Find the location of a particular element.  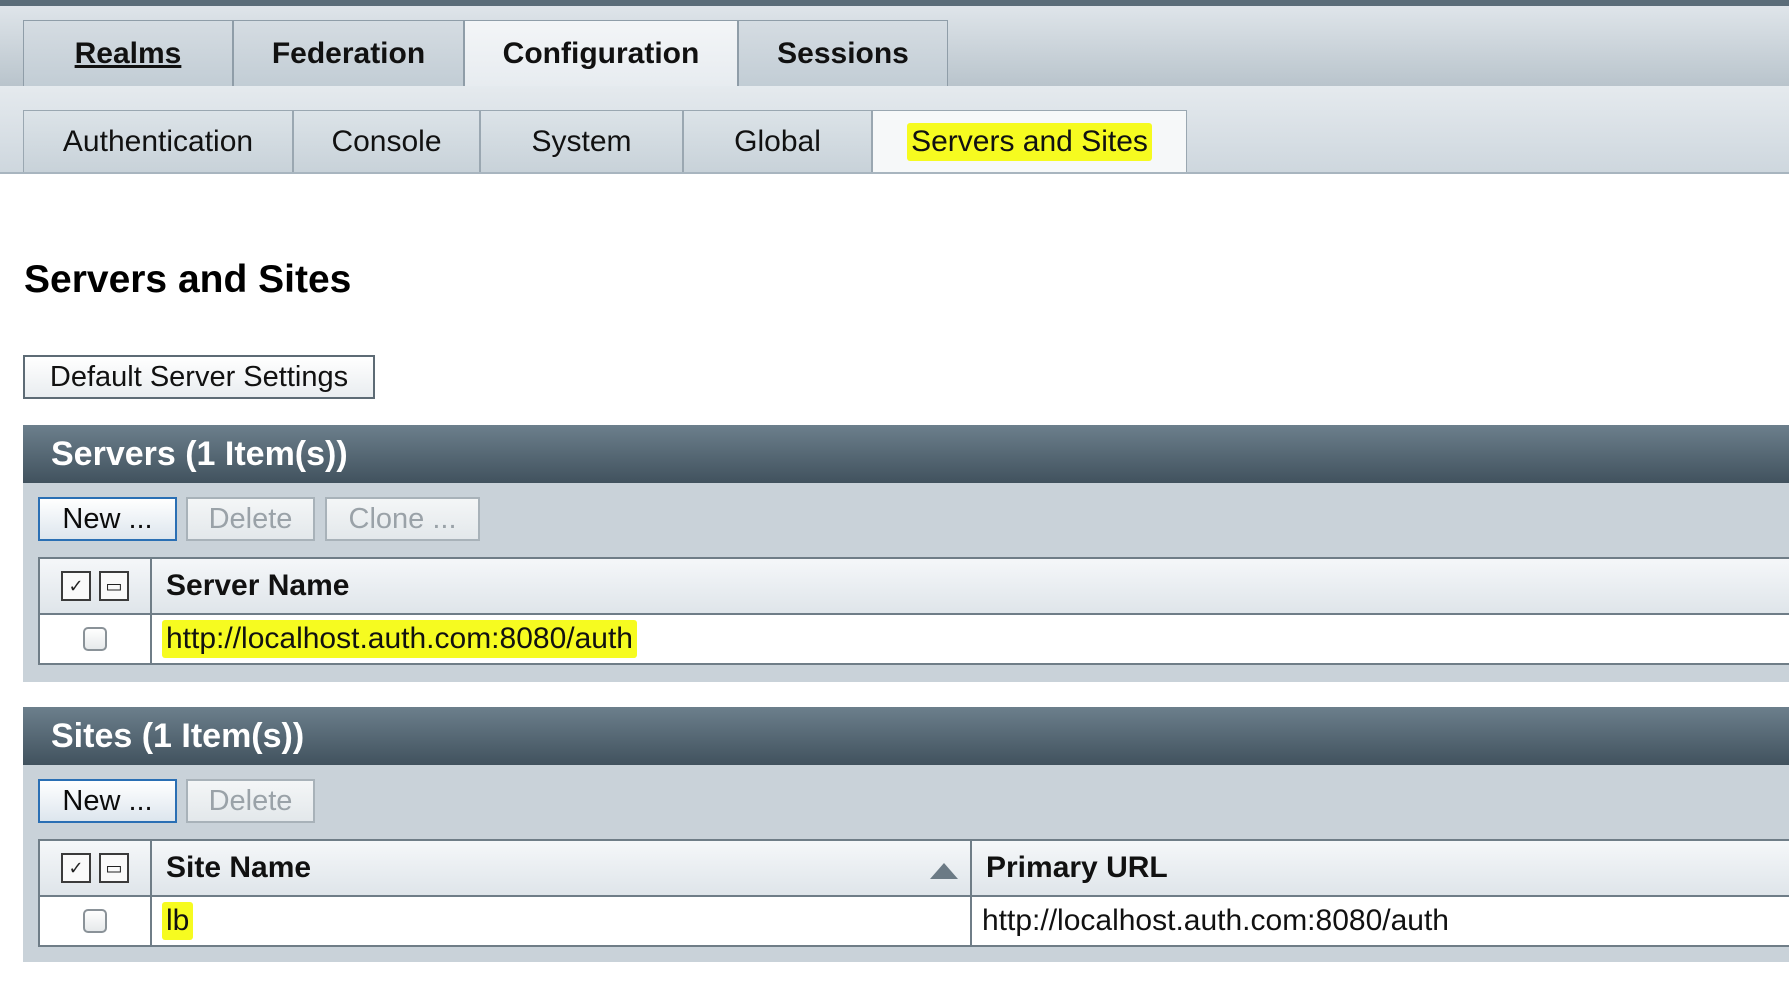

tab-system-label: System is located at coordinates (581, 141).